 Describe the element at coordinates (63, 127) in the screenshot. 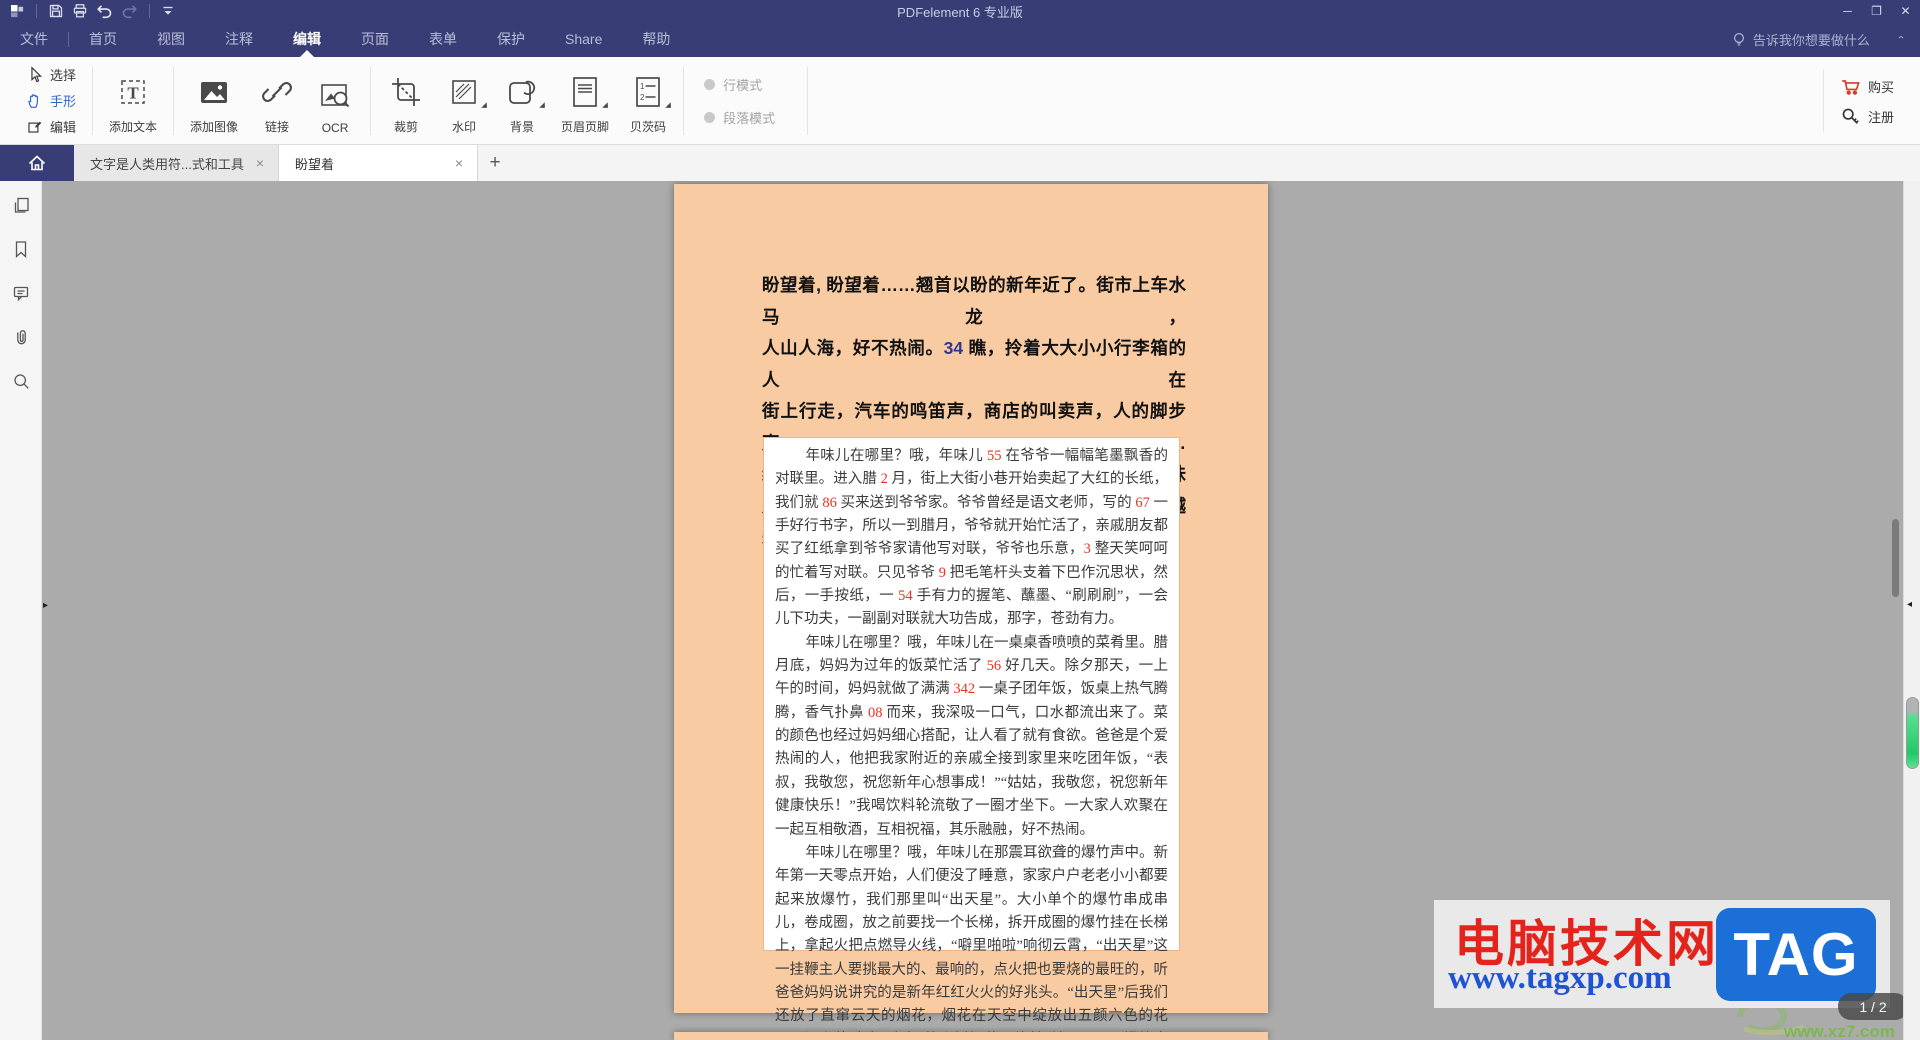

I see `edit-tool-label: 编辑` at that location.